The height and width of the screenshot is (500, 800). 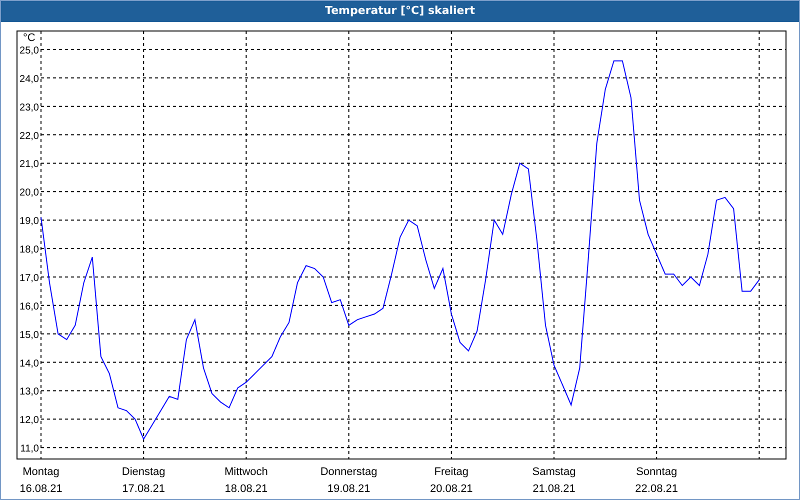 What do you see at coordinates (29, 278) in the screenshot?
I see `axis-tick-label: 17,0` at bounding box center [29, 278].